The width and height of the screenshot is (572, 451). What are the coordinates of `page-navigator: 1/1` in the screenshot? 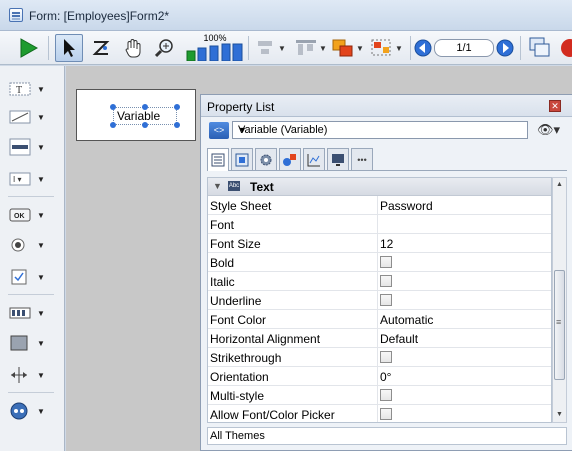 It's located at (464, 48).